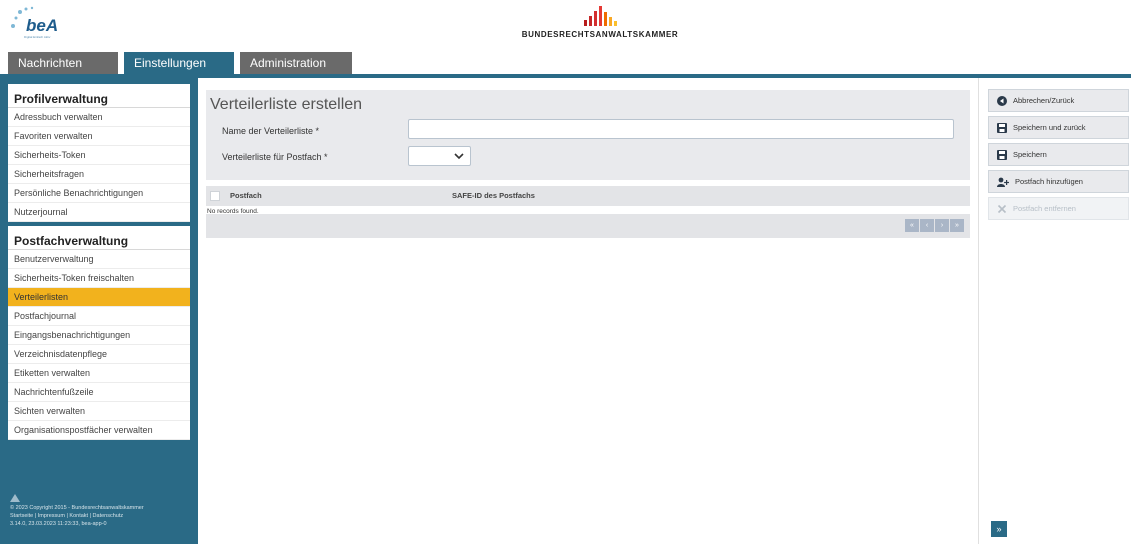 Image resolution: width=1131 pixels, height=544 pixels. Describe the element at coordinates (99, 373) in the screenshot. I see `sidebar-item-etiketten: Etiketten verwalten` at that location.